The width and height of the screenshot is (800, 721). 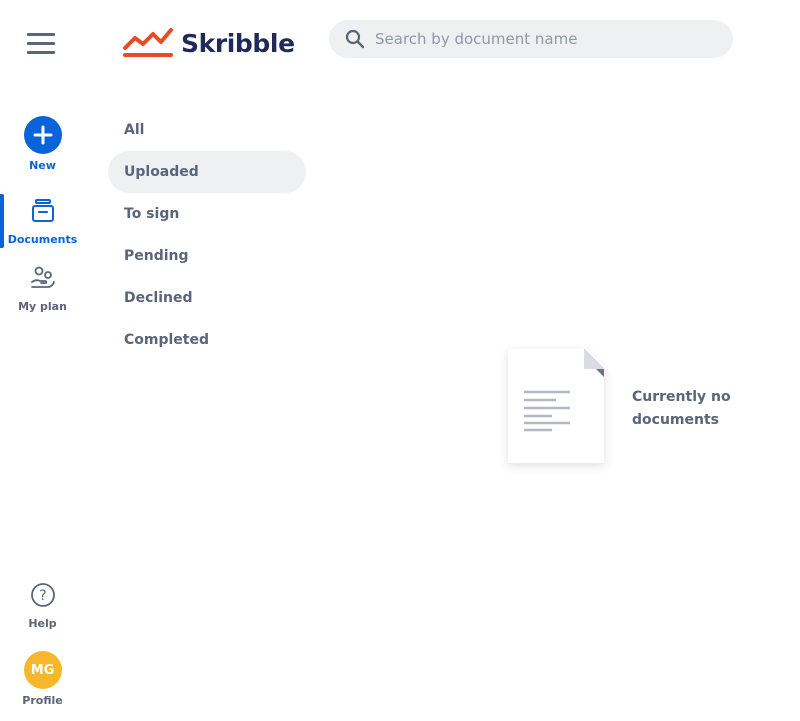 I want to click on logo-mark-icon, so click(x=149, y=43).